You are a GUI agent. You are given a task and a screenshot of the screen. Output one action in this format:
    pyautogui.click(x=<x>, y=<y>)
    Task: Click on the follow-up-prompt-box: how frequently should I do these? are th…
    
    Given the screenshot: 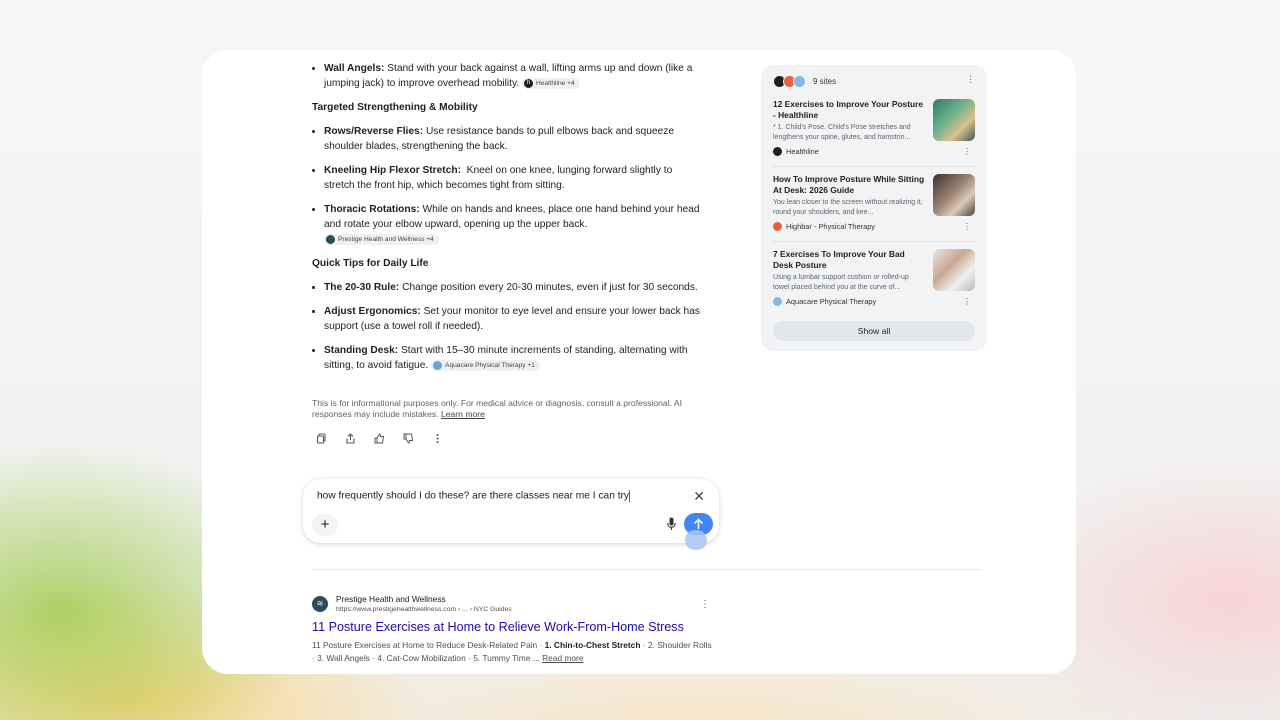 What is the action you would take?
    pyautogui.click(x=511, y=511)
    